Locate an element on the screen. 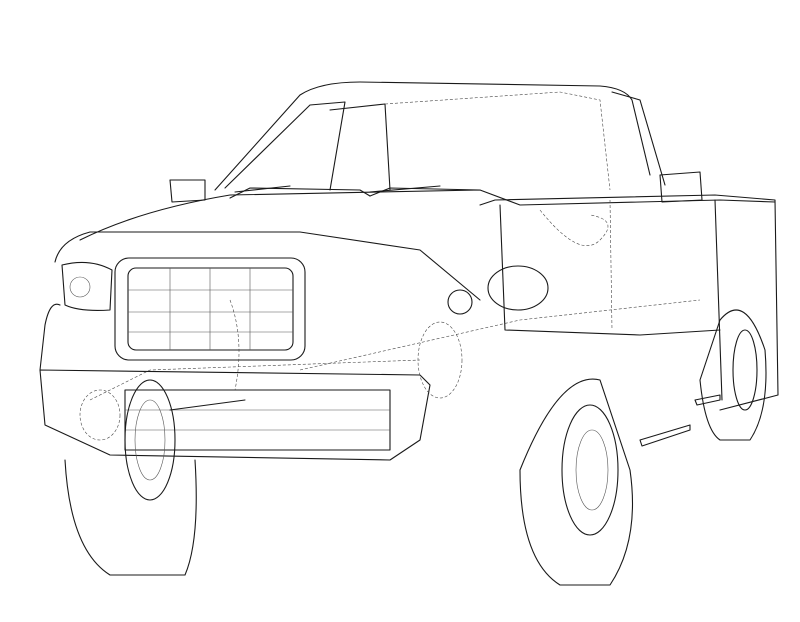 The width and height of the screenshot is (800, 622). left-mirror is located at coordinates (187, 191).